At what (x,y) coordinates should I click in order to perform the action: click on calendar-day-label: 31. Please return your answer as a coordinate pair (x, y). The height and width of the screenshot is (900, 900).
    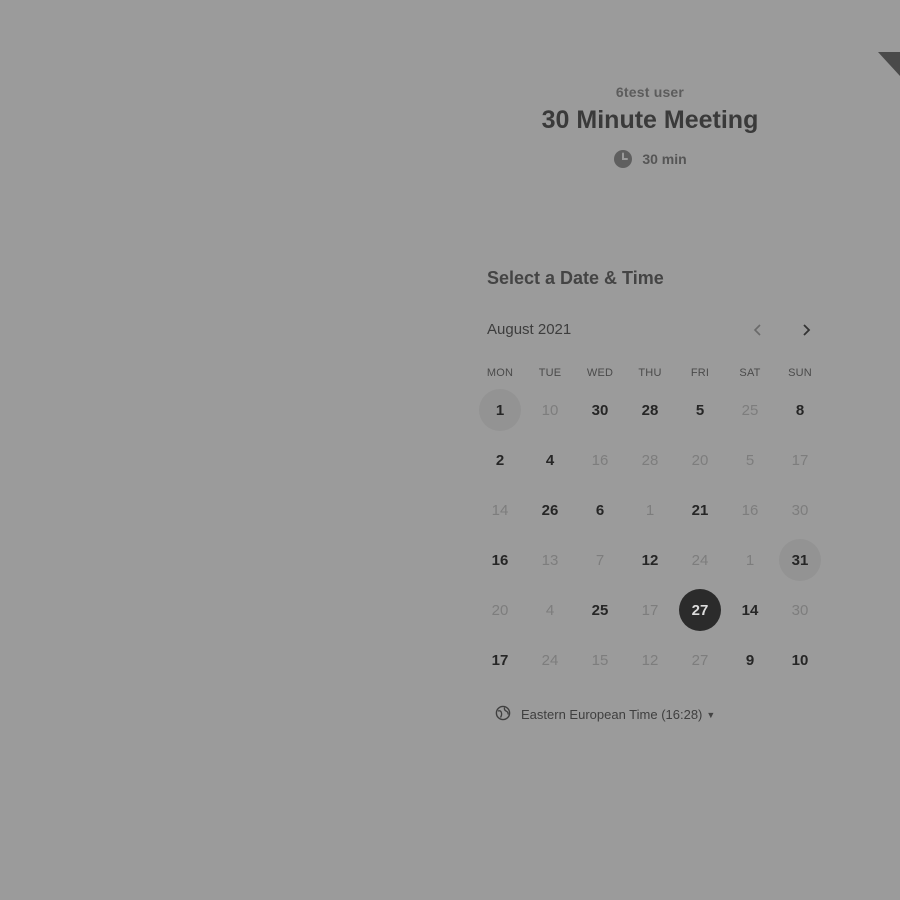
    Looking at the image, I should click on (800, 560).